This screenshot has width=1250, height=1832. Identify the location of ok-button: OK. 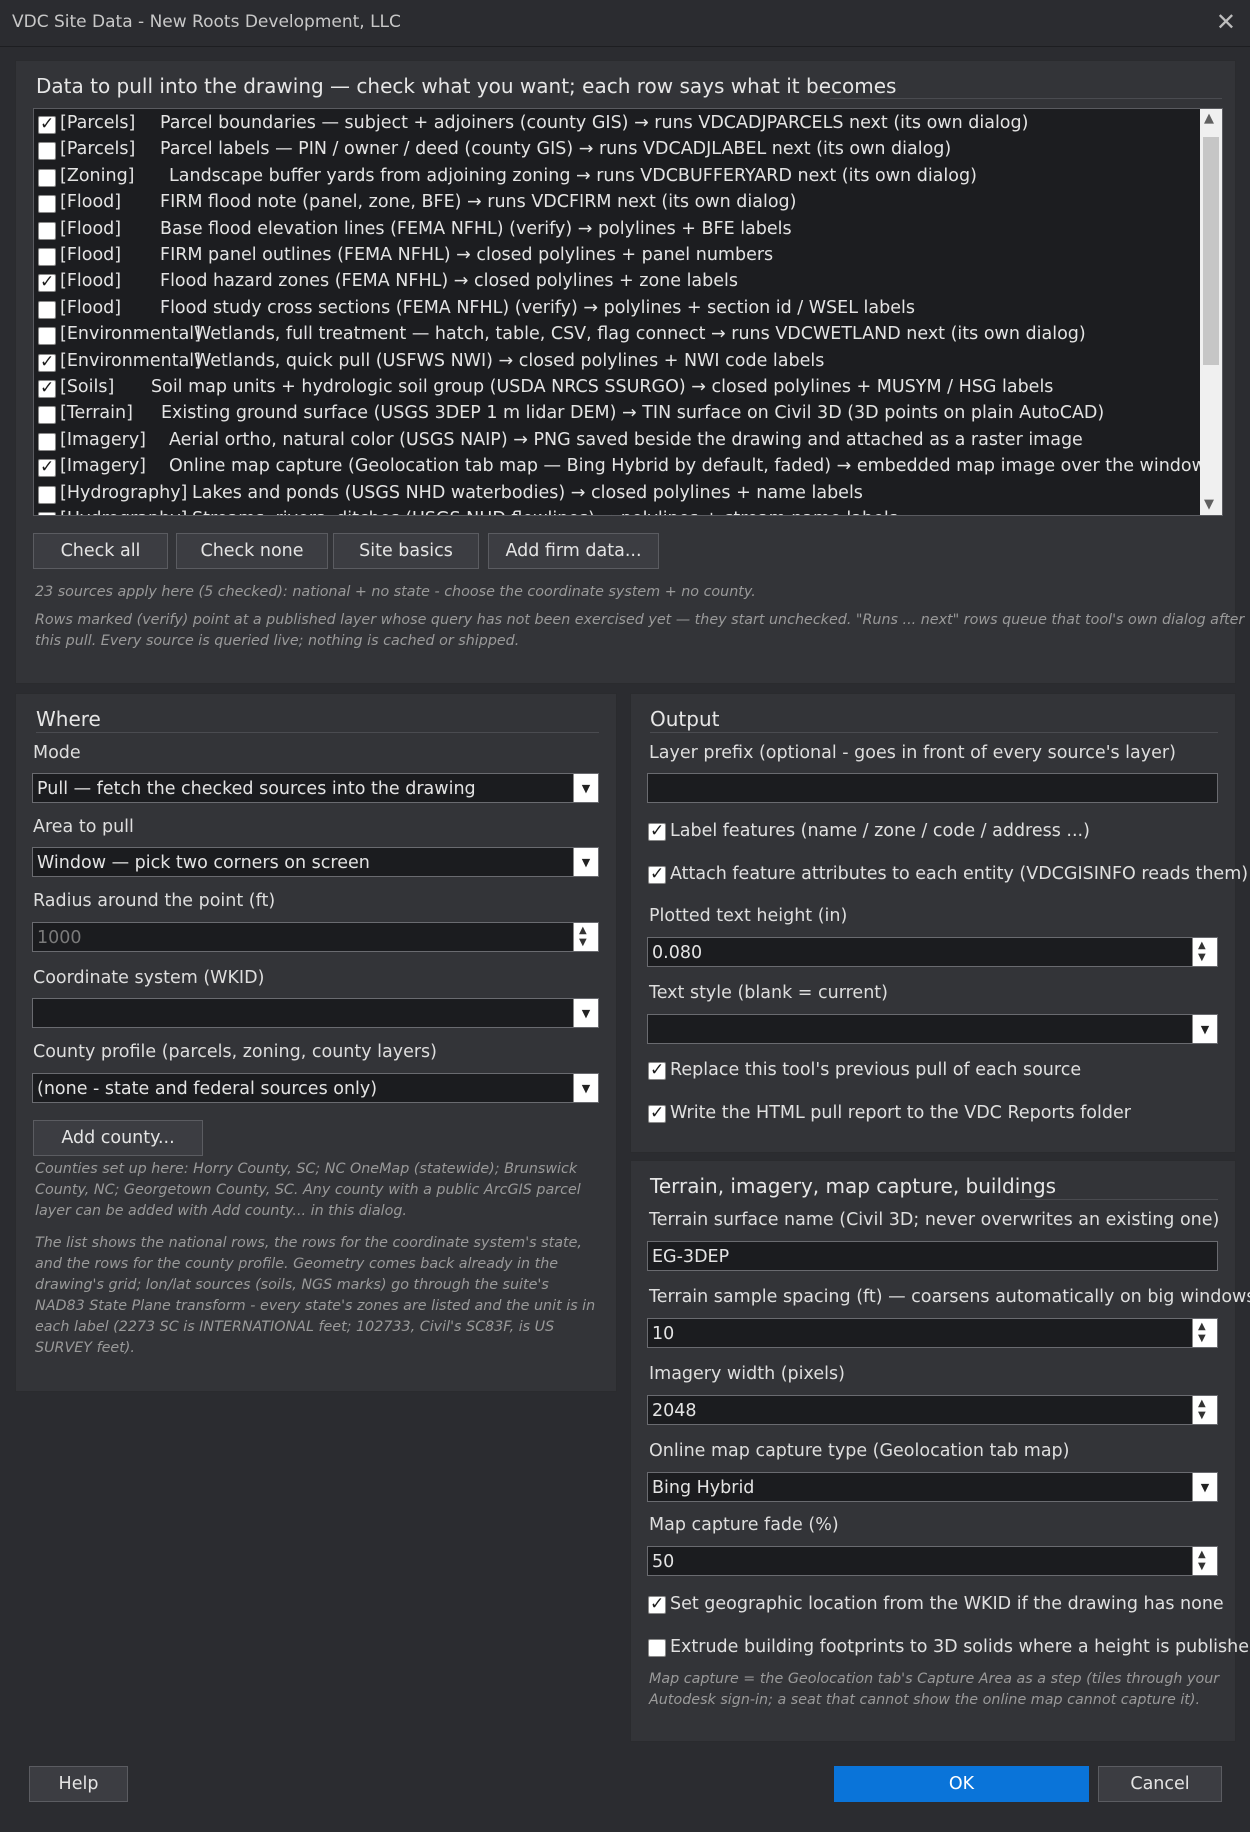
(961, 1784).